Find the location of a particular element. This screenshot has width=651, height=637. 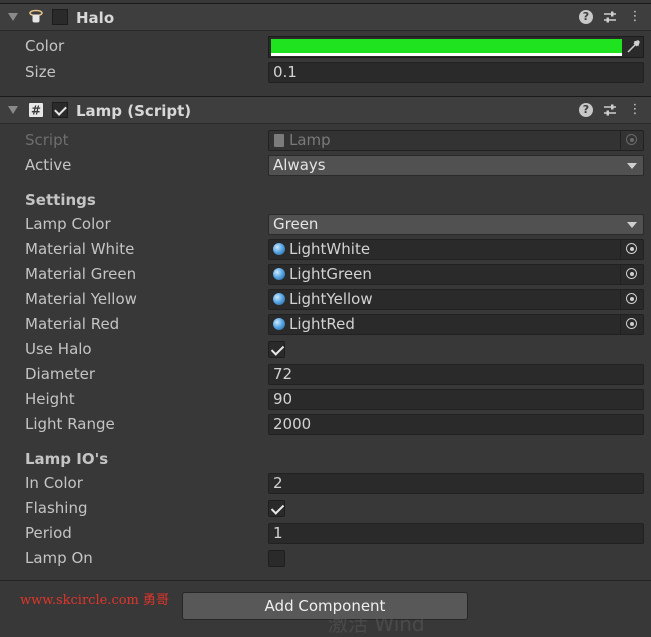

material-label: Material Yellow is located at coordinates (81, 299).